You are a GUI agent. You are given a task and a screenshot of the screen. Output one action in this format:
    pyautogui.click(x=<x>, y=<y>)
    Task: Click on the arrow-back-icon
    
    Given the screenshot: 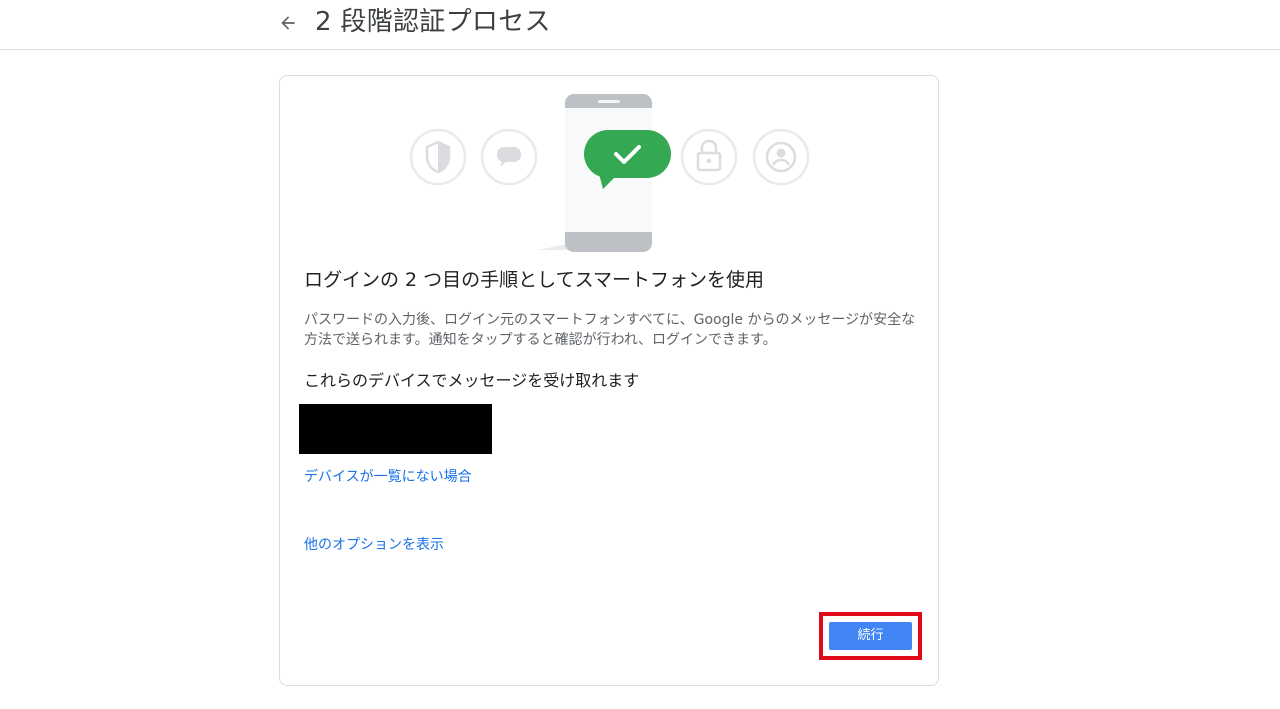 What is the action you would take?
    pyautogui.click(x=288, y=23)
    